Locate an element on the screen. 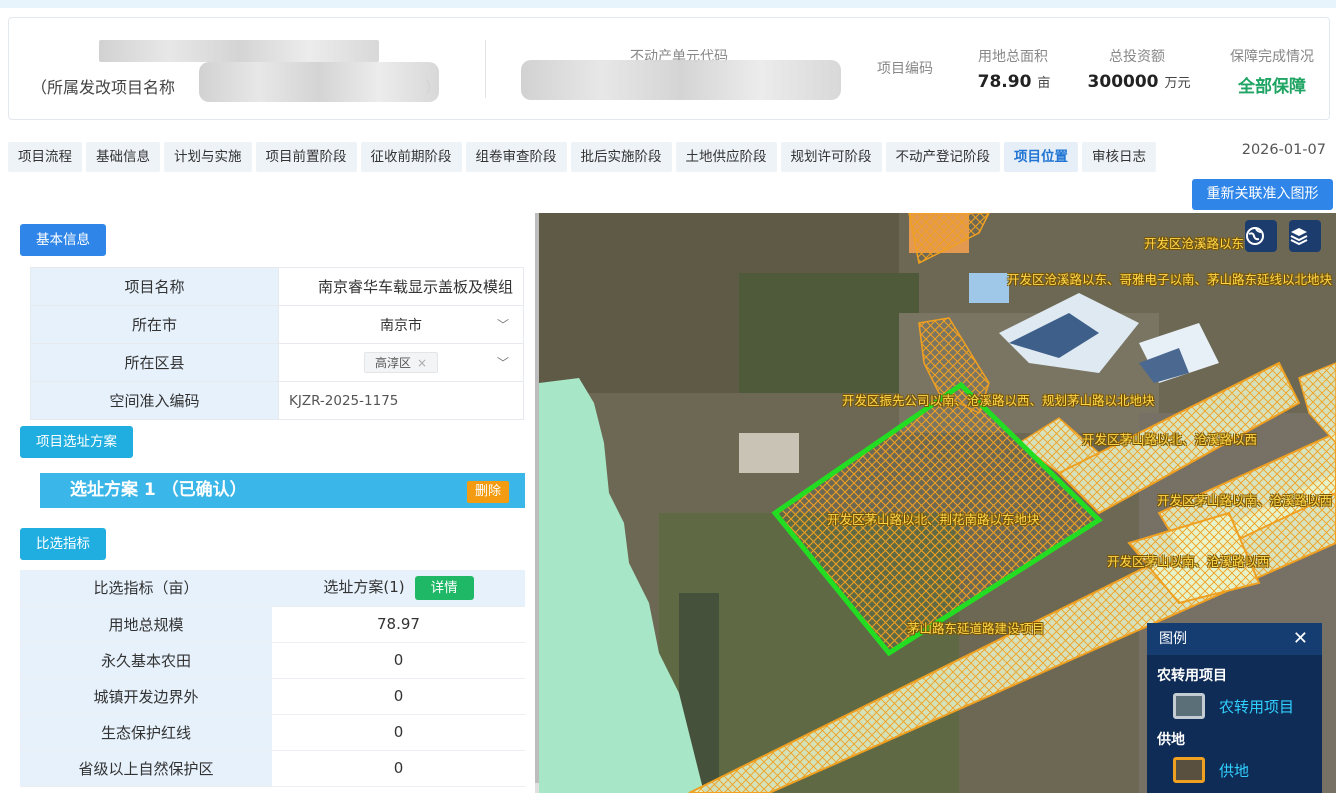  info-label: 项目名称 is located at coordinates (154, 286).